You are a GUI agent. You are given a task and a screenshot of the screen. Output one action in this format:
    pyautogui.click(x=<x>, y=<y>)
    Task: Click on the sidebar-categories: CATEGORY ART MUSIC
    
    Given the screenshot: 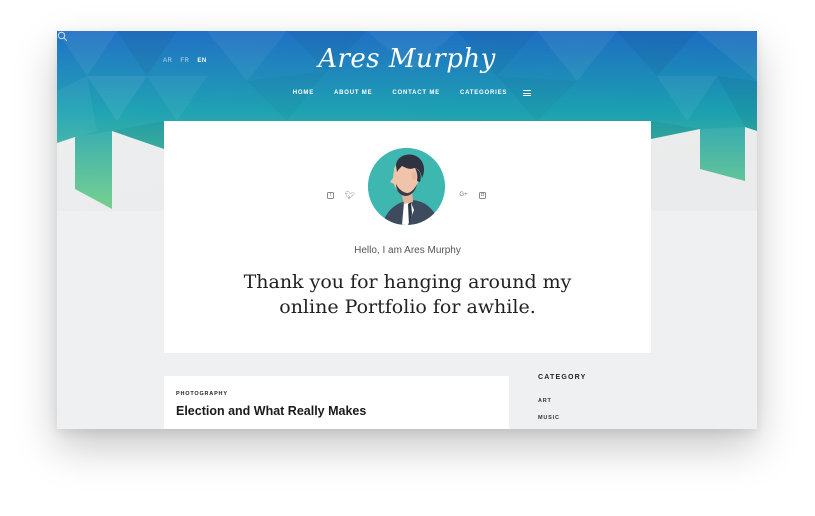 What is the action you would take?
    pyautogui.click(x=598, y=397)
    